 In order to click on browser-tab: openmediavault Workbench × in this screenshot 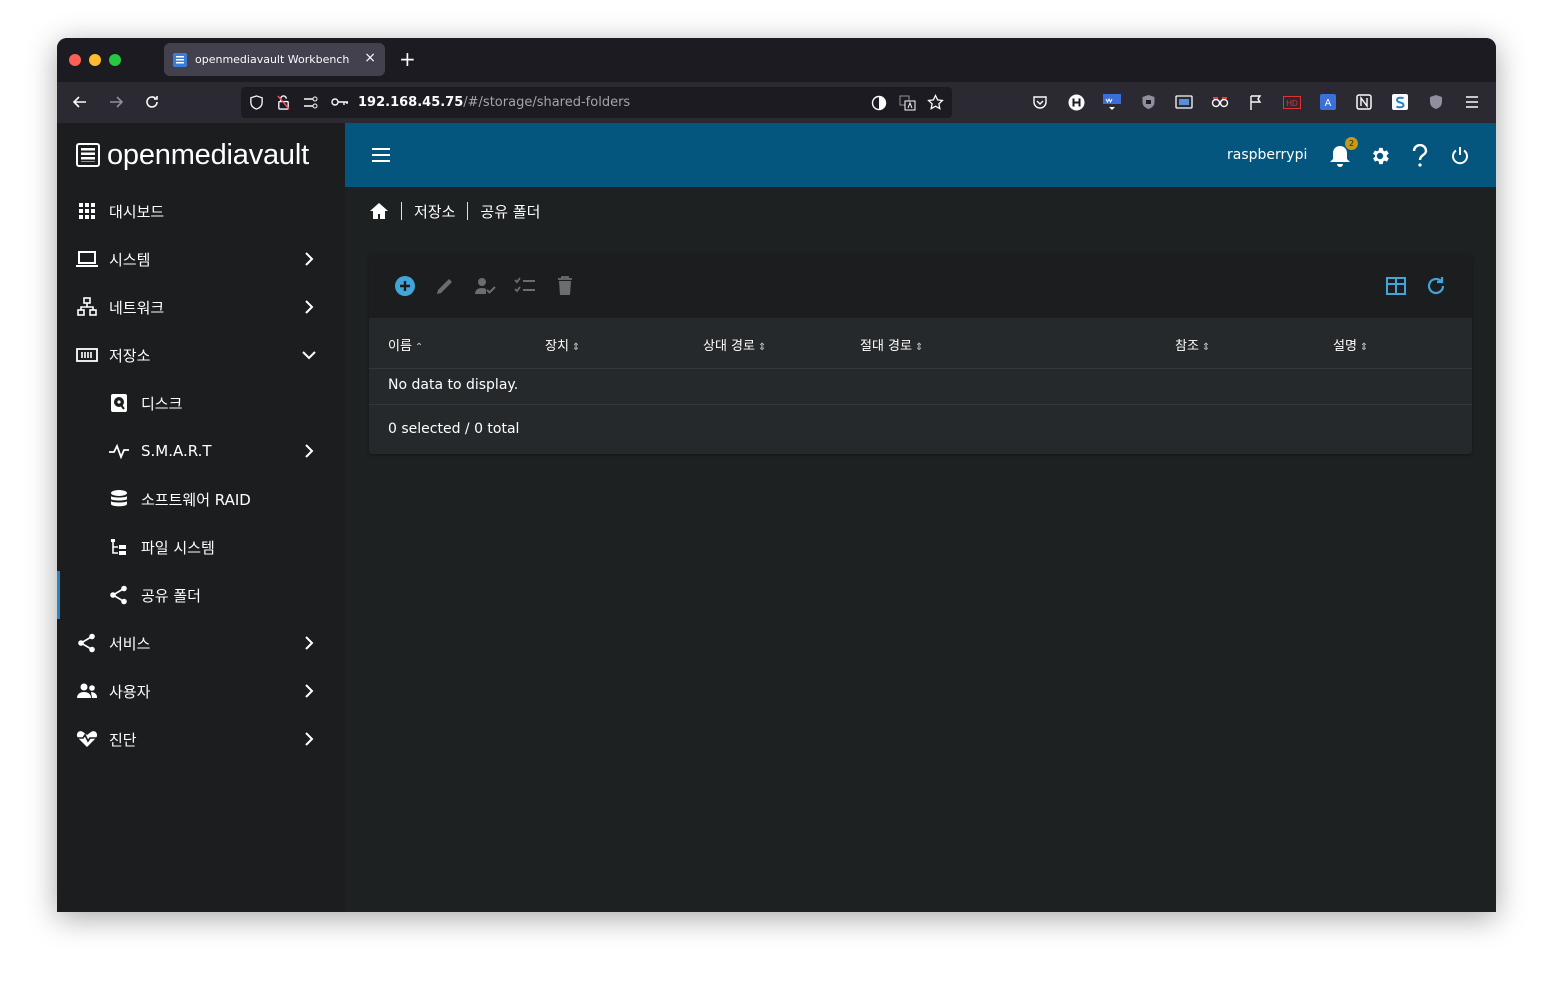, I will do `click(274, 59)`.